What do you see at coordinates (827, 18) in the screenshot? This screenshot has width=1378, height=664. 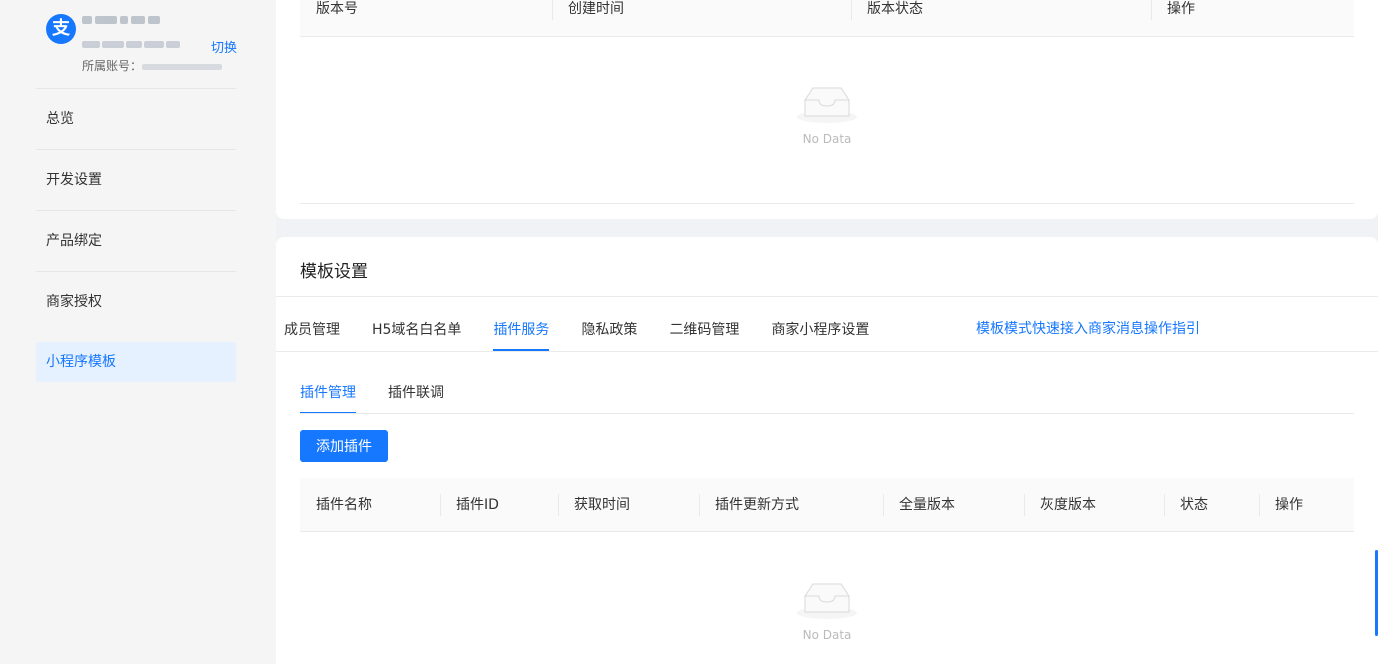 I see `version-table-header: 版本号 创建时间 版本状态 操作` at bounding box center [827, 18].